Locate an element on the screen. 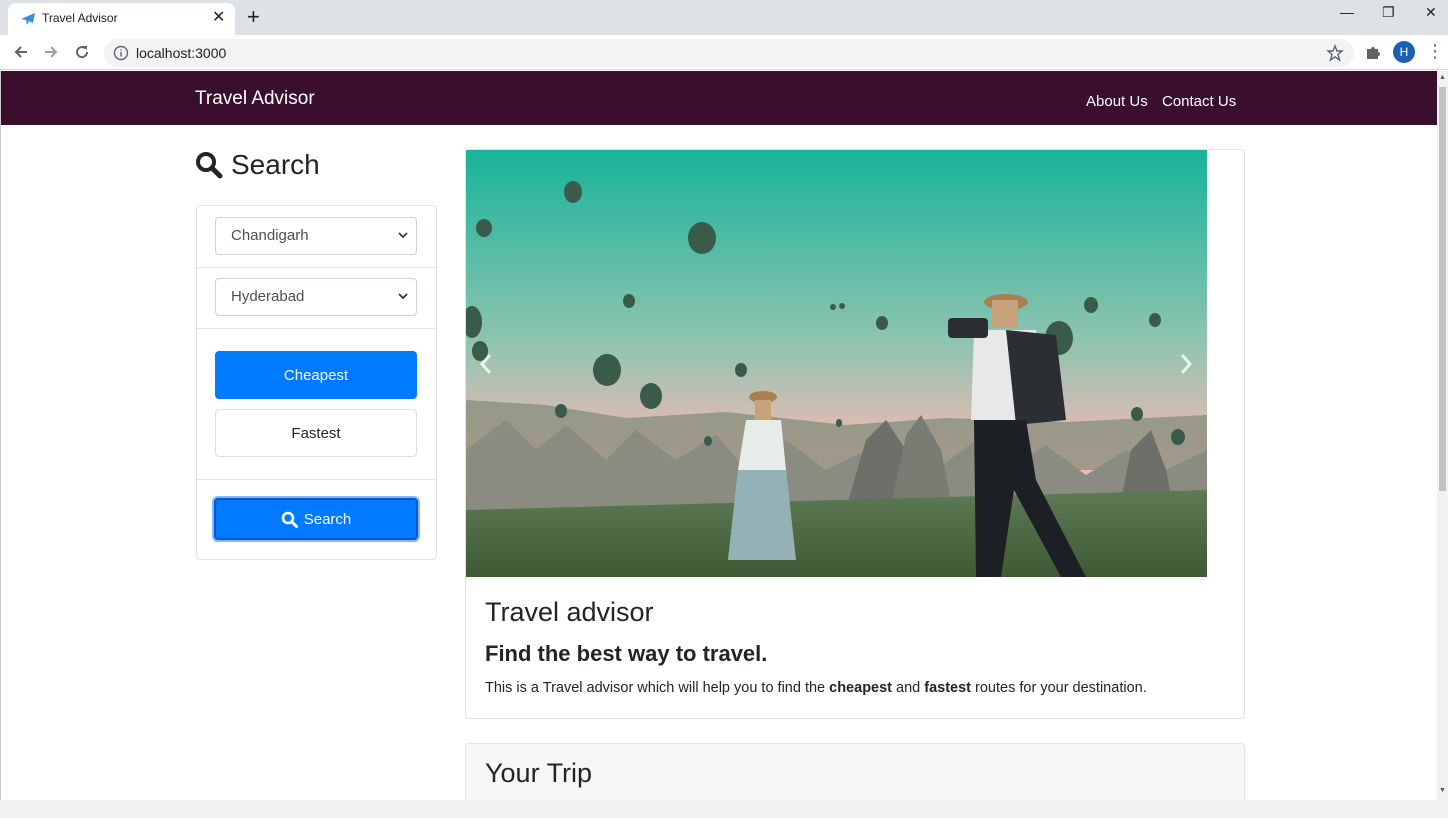 The image size is (1448, 818). card-text-bold-cheapest: cheapest is located at coordinates (861, 688).